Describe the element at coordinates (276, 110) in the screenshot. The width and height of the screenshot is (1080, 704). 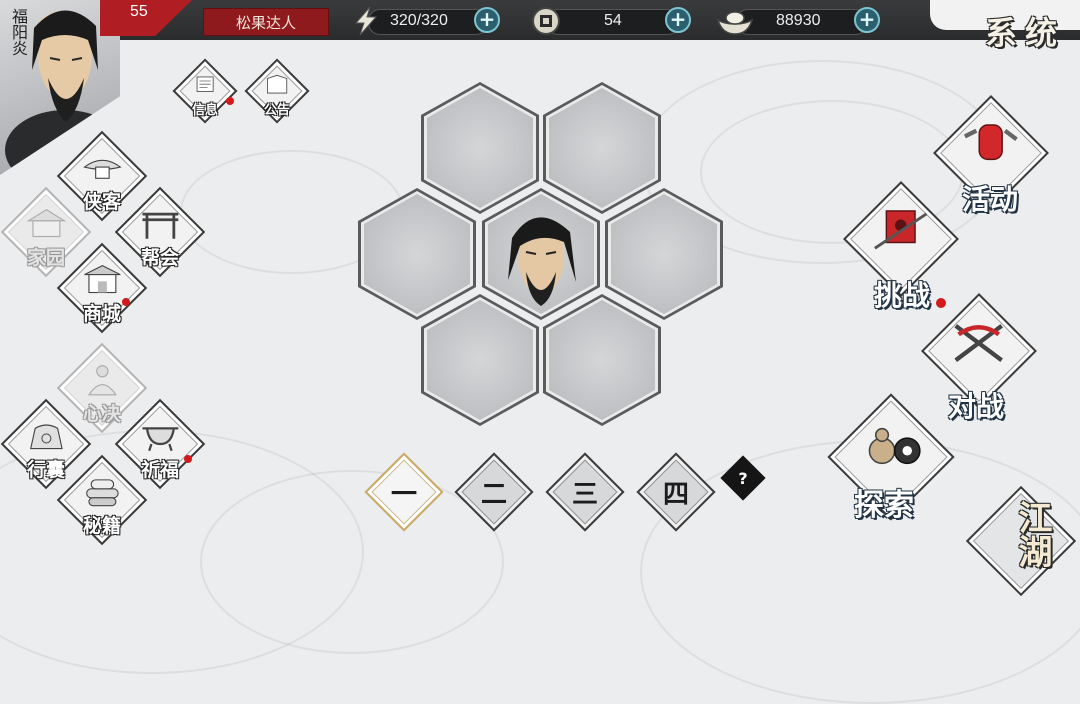
I see `notice-label: 公告` at that location.